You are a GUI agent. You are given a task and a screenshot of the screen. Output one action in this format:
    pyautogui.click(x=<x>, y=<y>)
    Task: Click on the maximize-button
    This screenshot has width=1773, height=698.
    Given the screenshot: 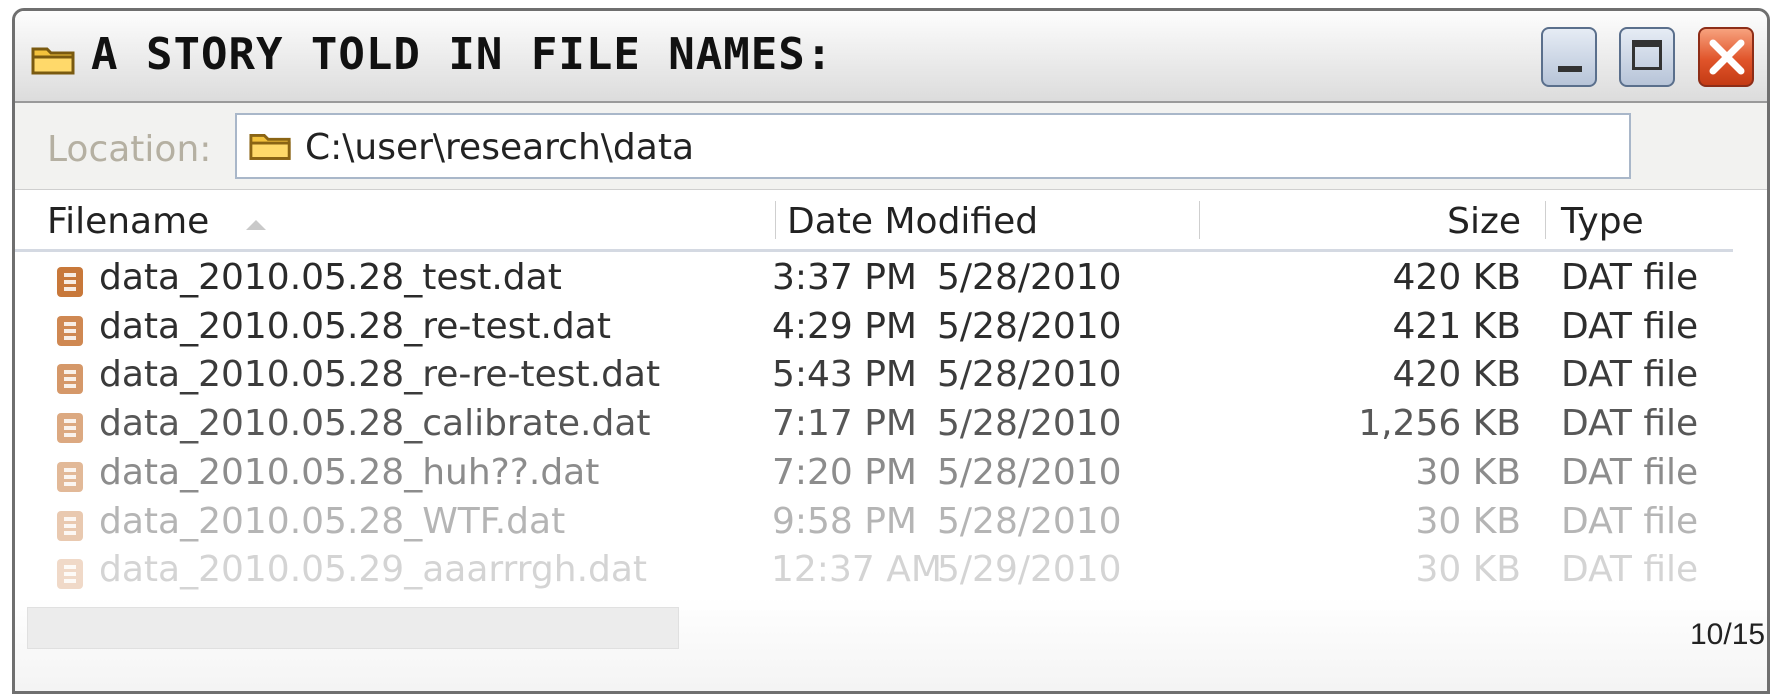 What is the action you would take?
    pyautogui.click(x=1647, y=57)
    